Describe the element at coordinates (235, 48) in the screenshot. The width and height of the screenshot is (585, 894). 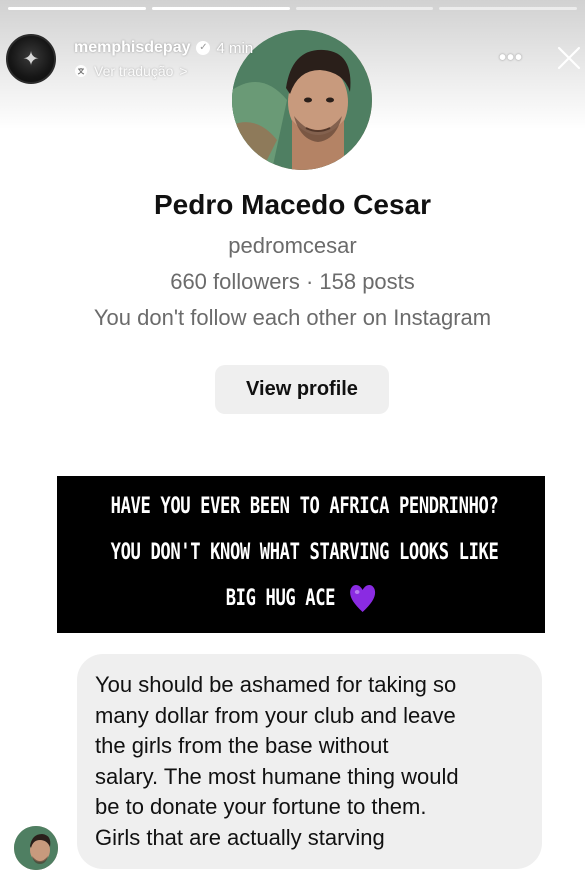
I see `story-timestamp: 4 min` at that location.